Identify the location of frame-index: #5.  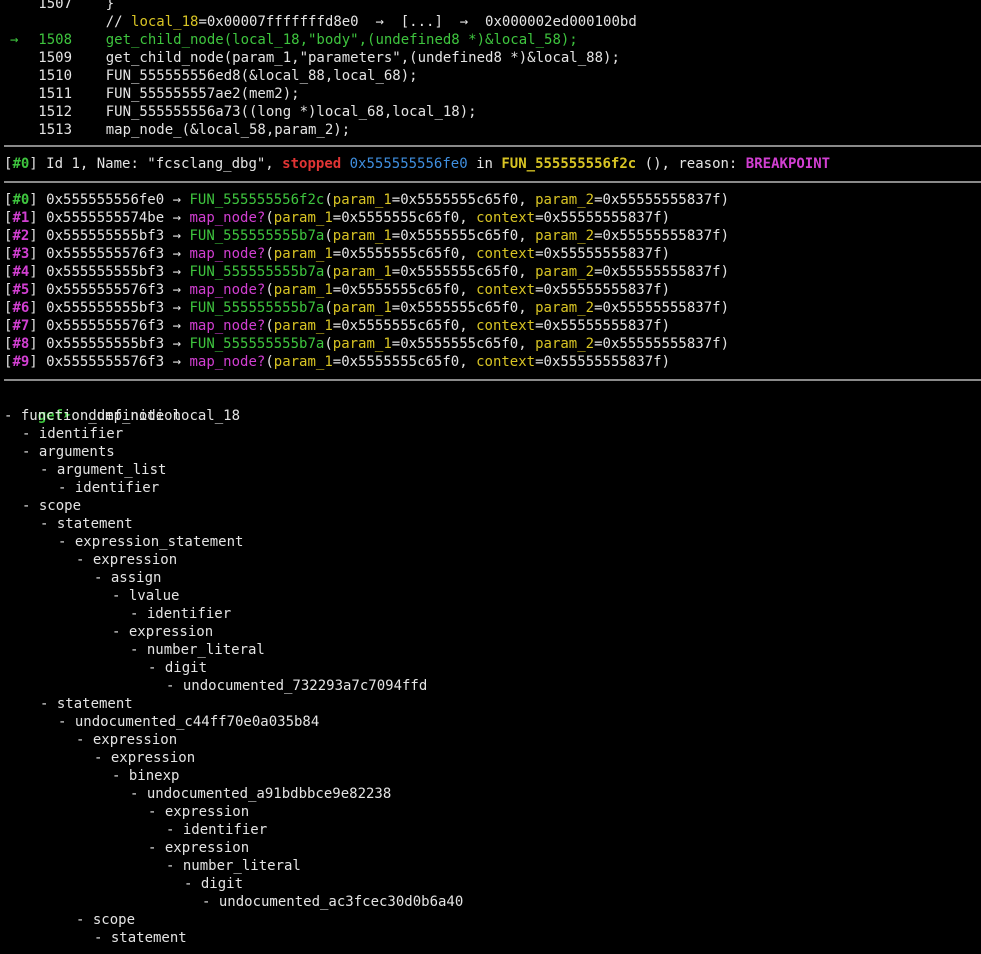
(21, 290).